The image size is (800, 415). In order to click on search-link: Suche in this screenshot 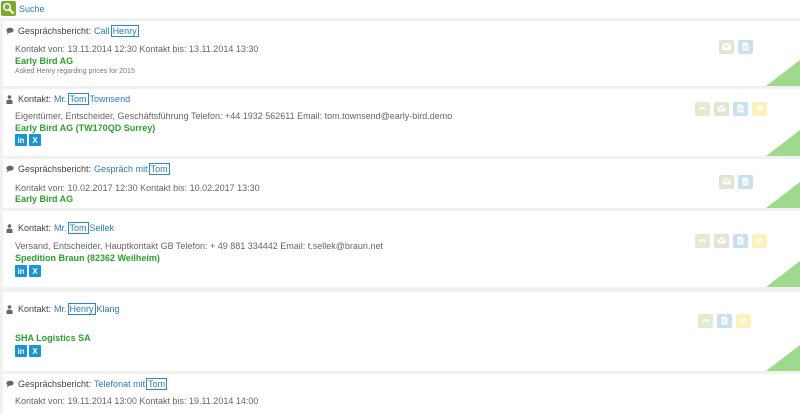, I will do `click(32, 9)`.